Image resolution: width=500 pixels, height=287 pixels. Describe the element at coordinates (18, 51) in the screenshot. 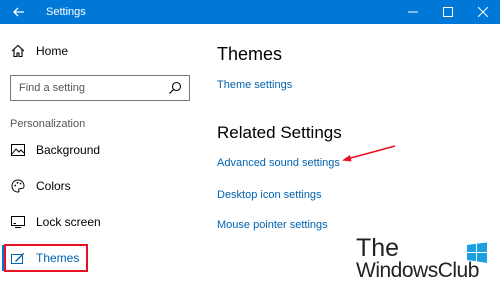

I see `home-icon` at that location.